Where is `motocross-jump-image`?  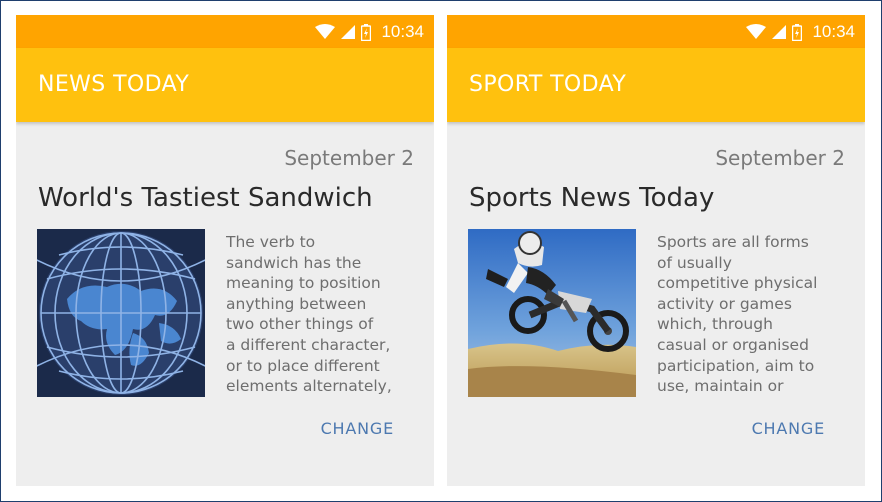 motocross-jump-image is located at coordinates (552, 313).